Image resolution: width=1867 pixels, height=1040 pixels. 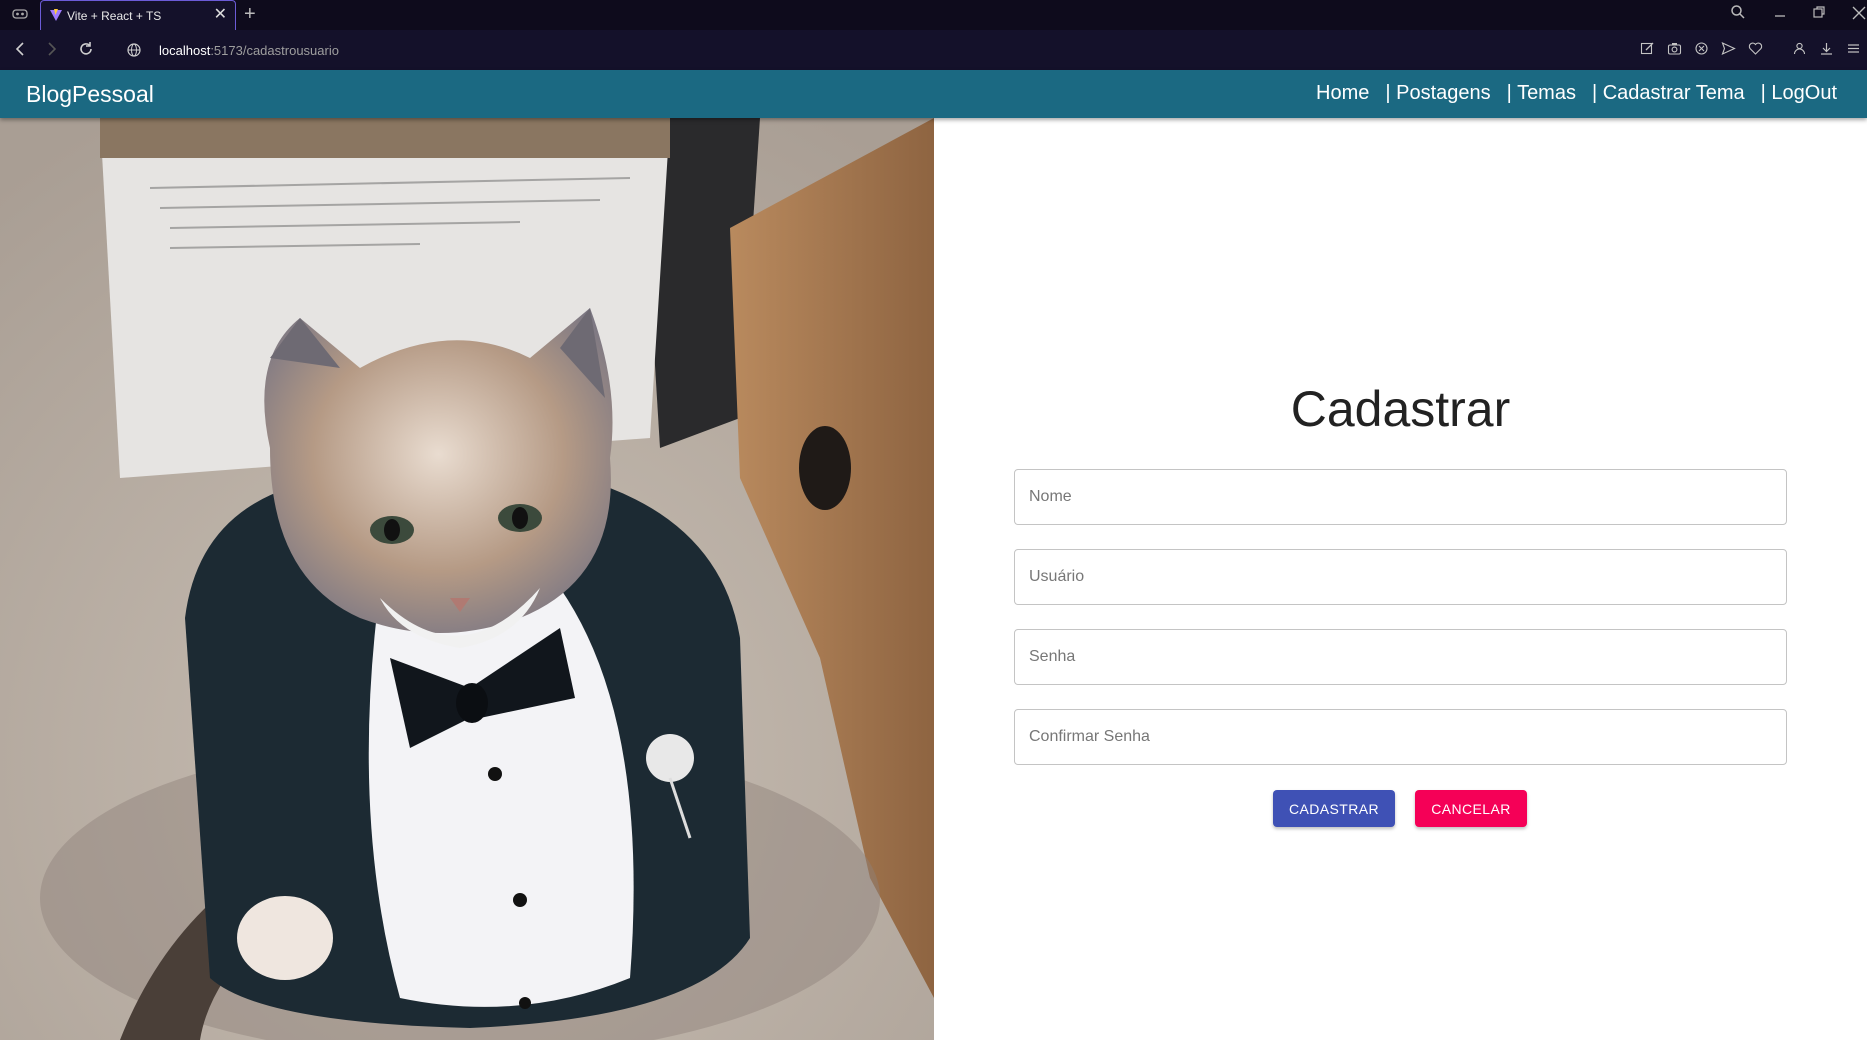 I want to click on browser-toolbar, so click(x=1750, y=49).